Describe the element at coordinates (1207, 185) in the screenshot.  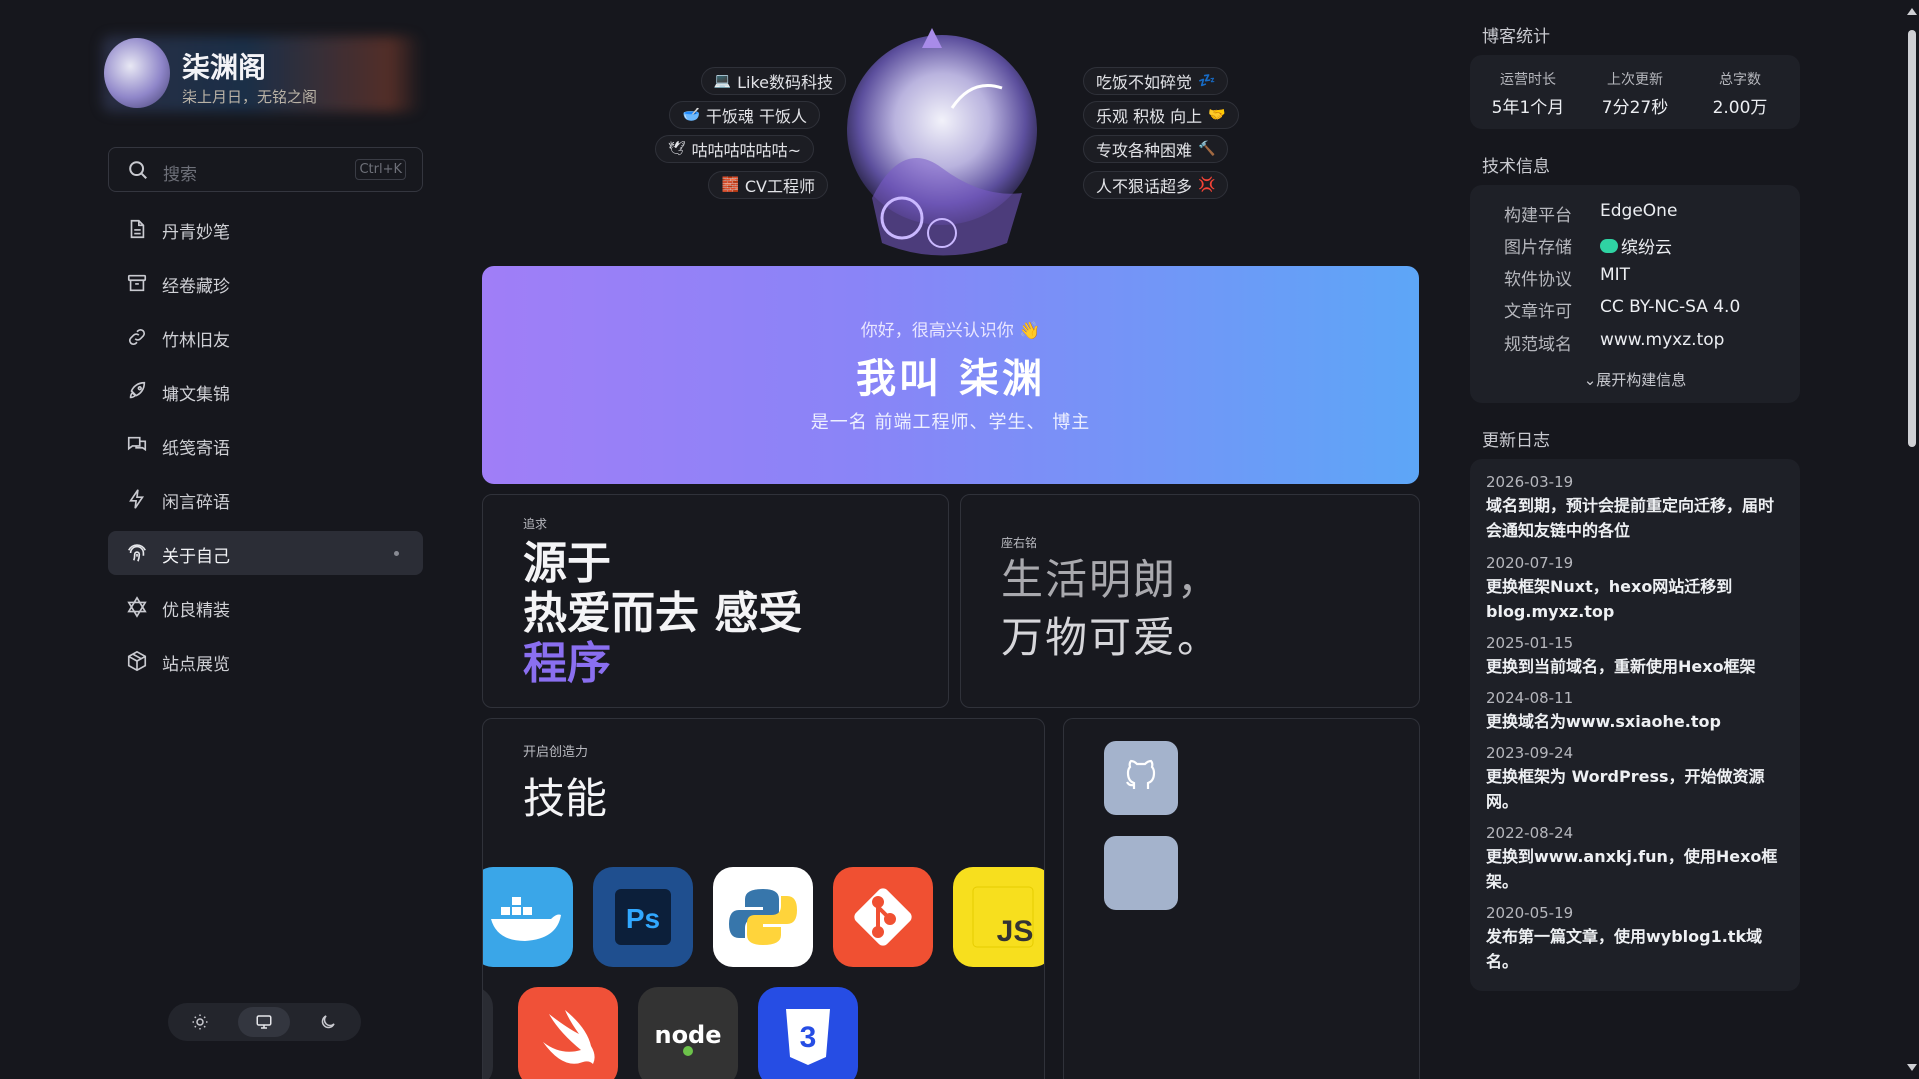
I see `anger-icon: 💢` at that location.